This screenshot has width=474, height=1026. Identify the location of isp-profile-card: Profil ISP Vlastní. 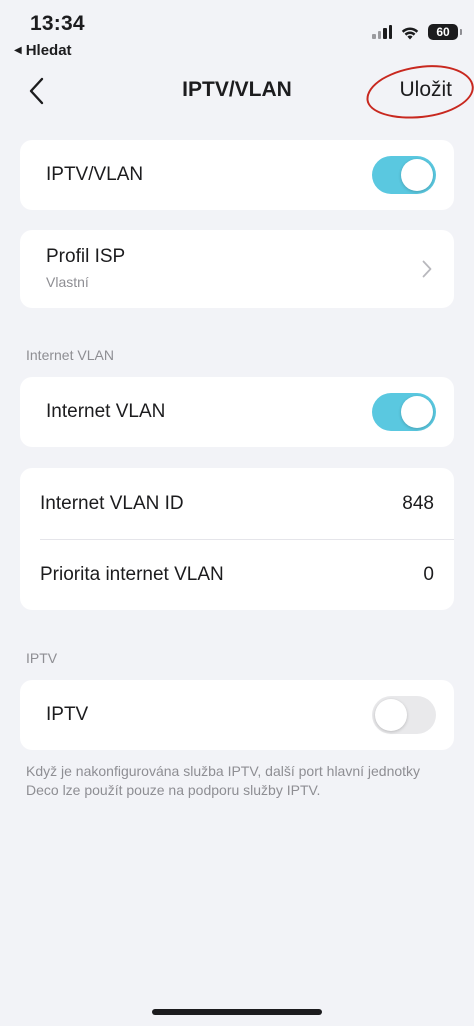
(237, 269).